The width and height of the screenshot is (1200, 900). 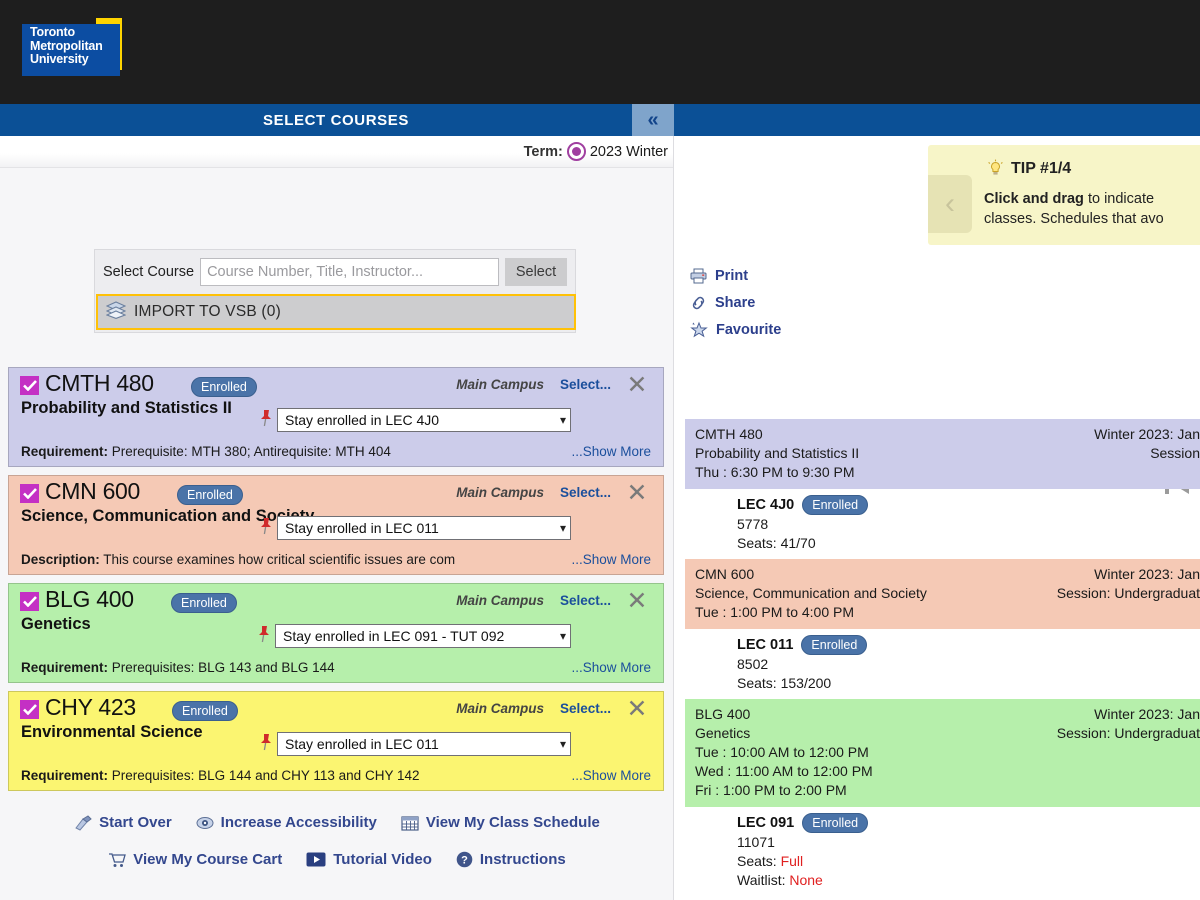 What do you see at coordinates (522, 859) in the screenshot?
I see `instructions-label: Instructions` at bounding box center [522, 859].